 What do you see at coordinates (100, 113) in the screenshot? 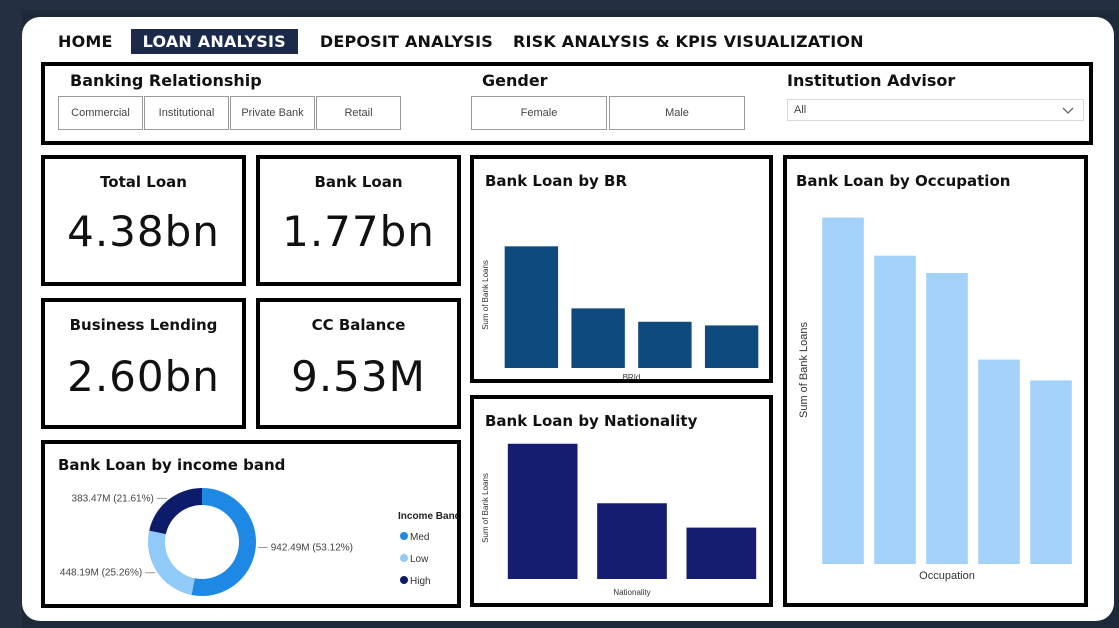
I see `slicer-commercial: Commercial` at bounding box center [100, 113].